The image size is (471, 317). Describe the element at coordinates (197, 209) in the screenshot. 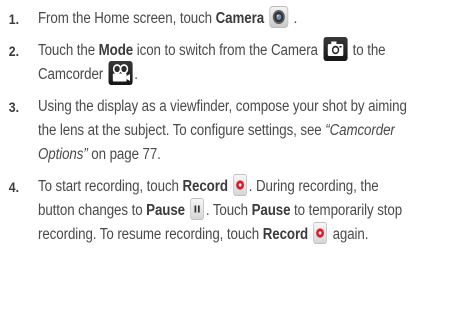

I see `pause-icon` at that location.